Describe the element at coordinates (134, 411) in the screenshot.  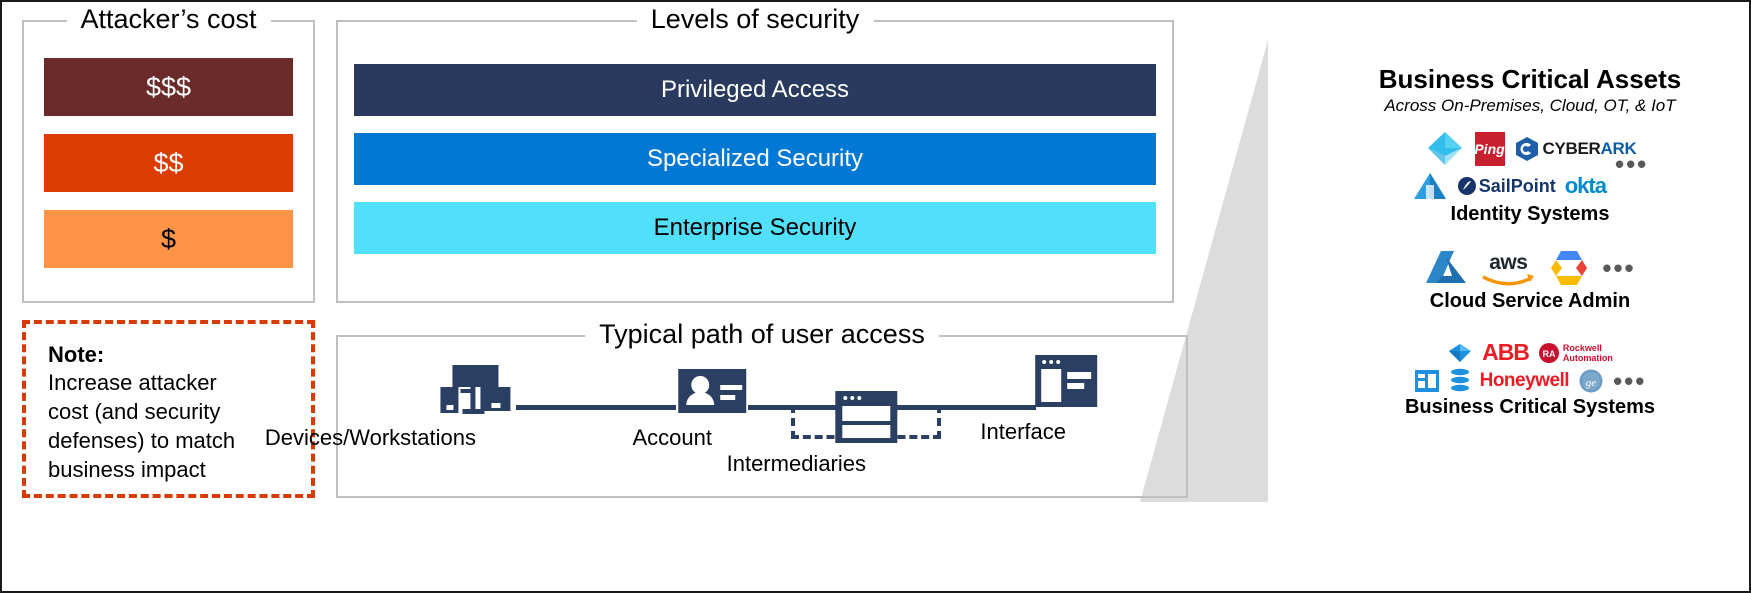
I see `note-line-2: cost (and security` at that location.